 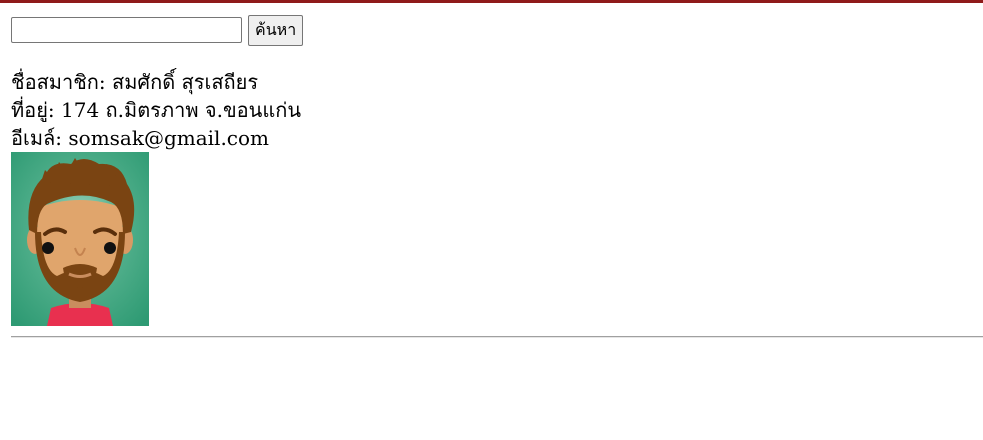 I want to click on top-accent-bar, so click(x=491, y=1).